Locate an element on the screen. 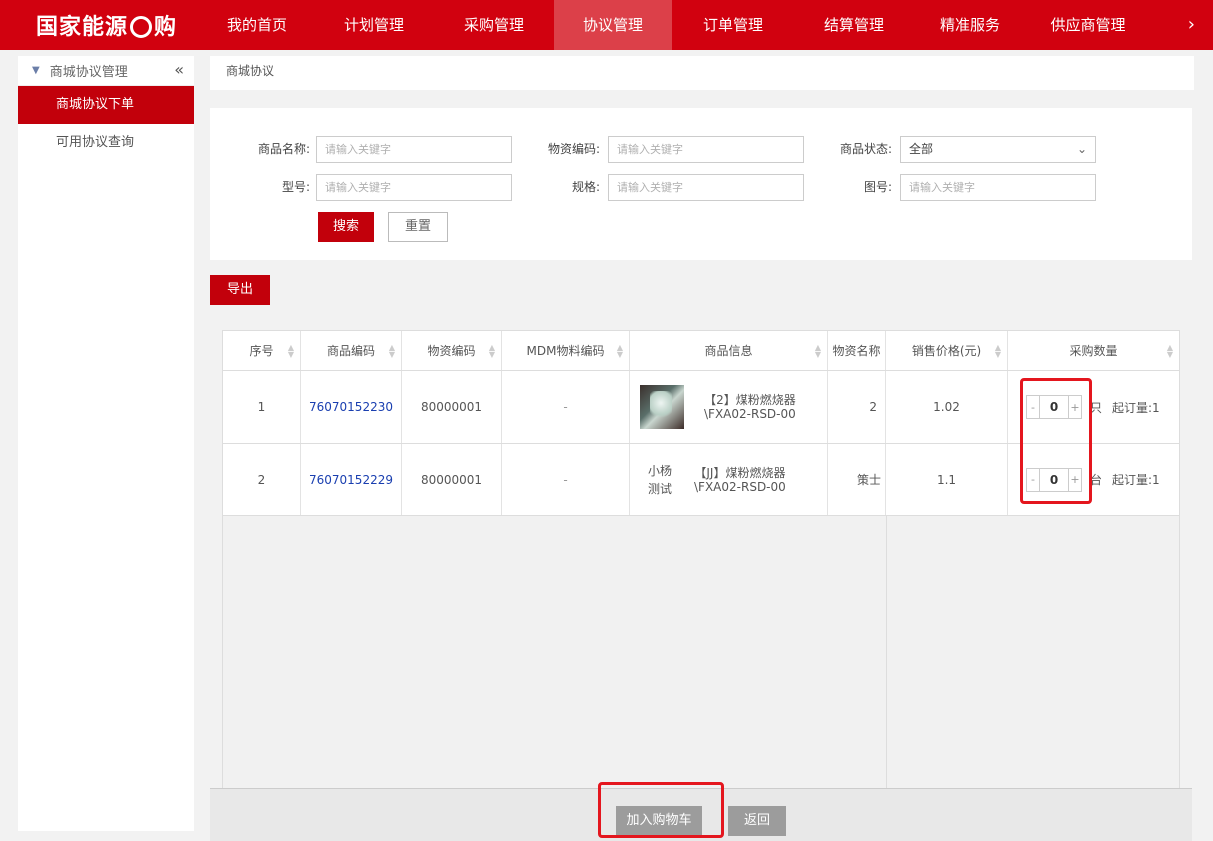 Image resolution: width=1213 pixels, height=841 pixels. main-nav: 我的首页 计划管理 采购管理 协议管理 订单管理 结算管理 精准服务 供应商管理 is located at coordinates (675, 25).